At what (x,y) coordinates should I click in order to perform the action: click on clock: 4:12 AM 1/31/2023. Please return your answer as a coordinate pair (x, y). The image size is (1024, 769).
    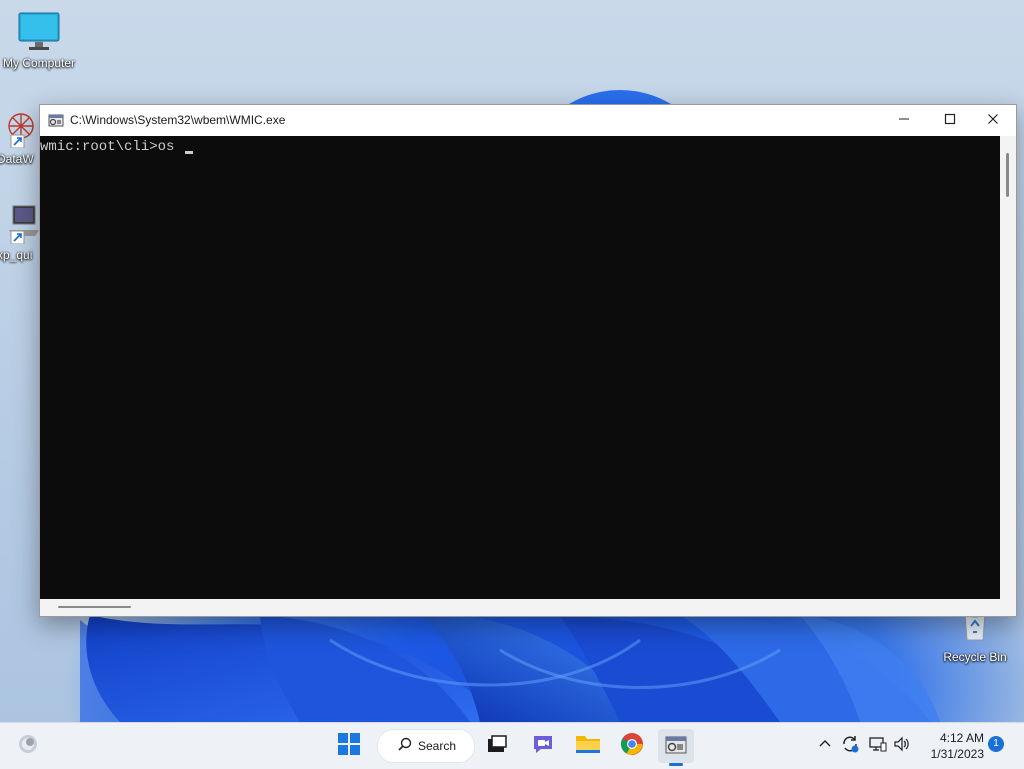
    Looking at the image, I should click on (951, 746).